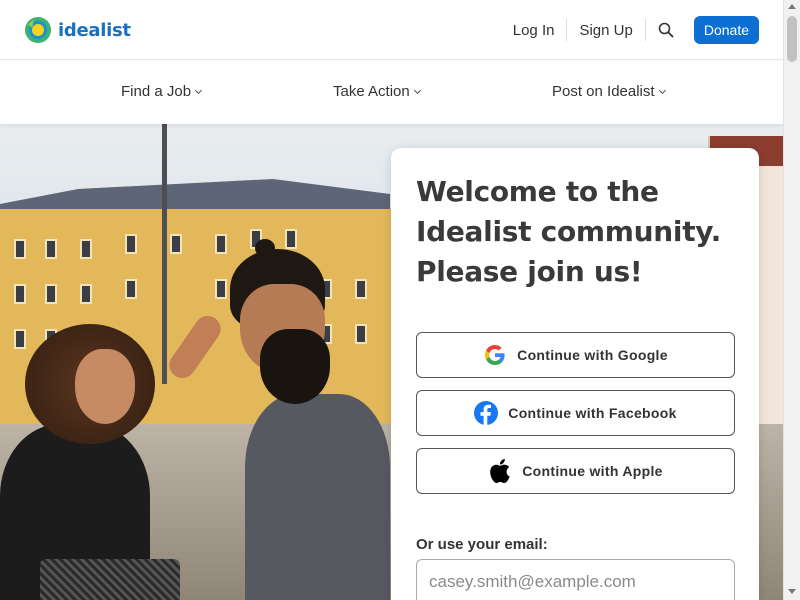 Image resolution: width=800 pixels, height=600 pixels. I want to click on secondary-nav: Find a Job Take Action Post on Idealist, so click(391, 92).